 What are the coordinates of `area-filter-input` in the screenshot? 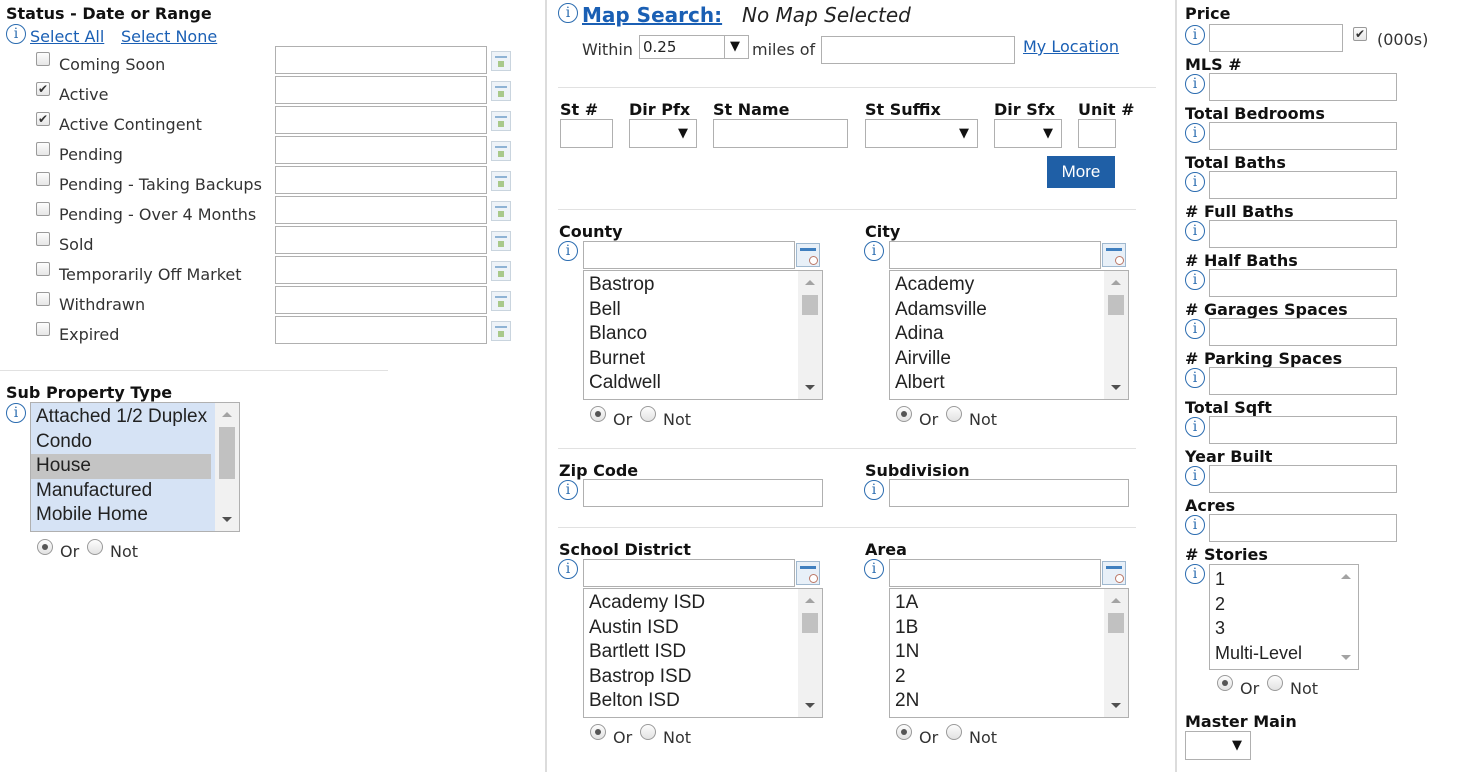 It's located at (995, 573).